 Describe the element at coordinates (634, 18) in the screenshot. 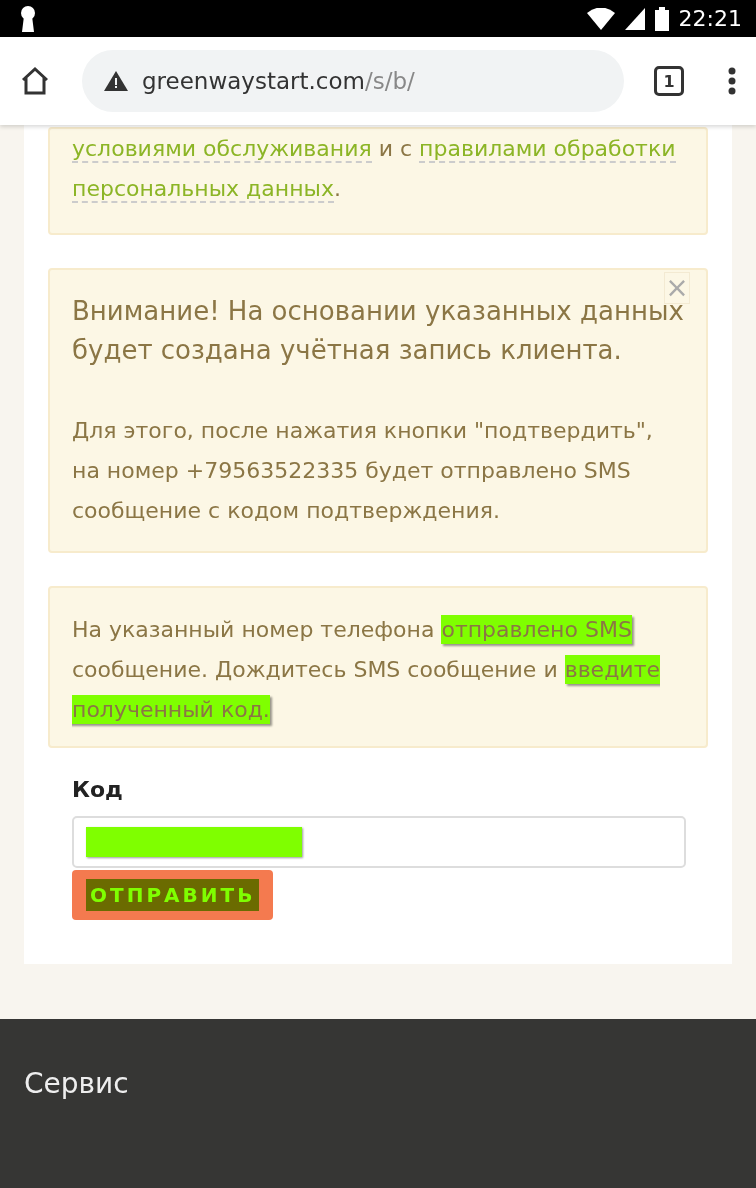

I see `signal-icon` at that location.